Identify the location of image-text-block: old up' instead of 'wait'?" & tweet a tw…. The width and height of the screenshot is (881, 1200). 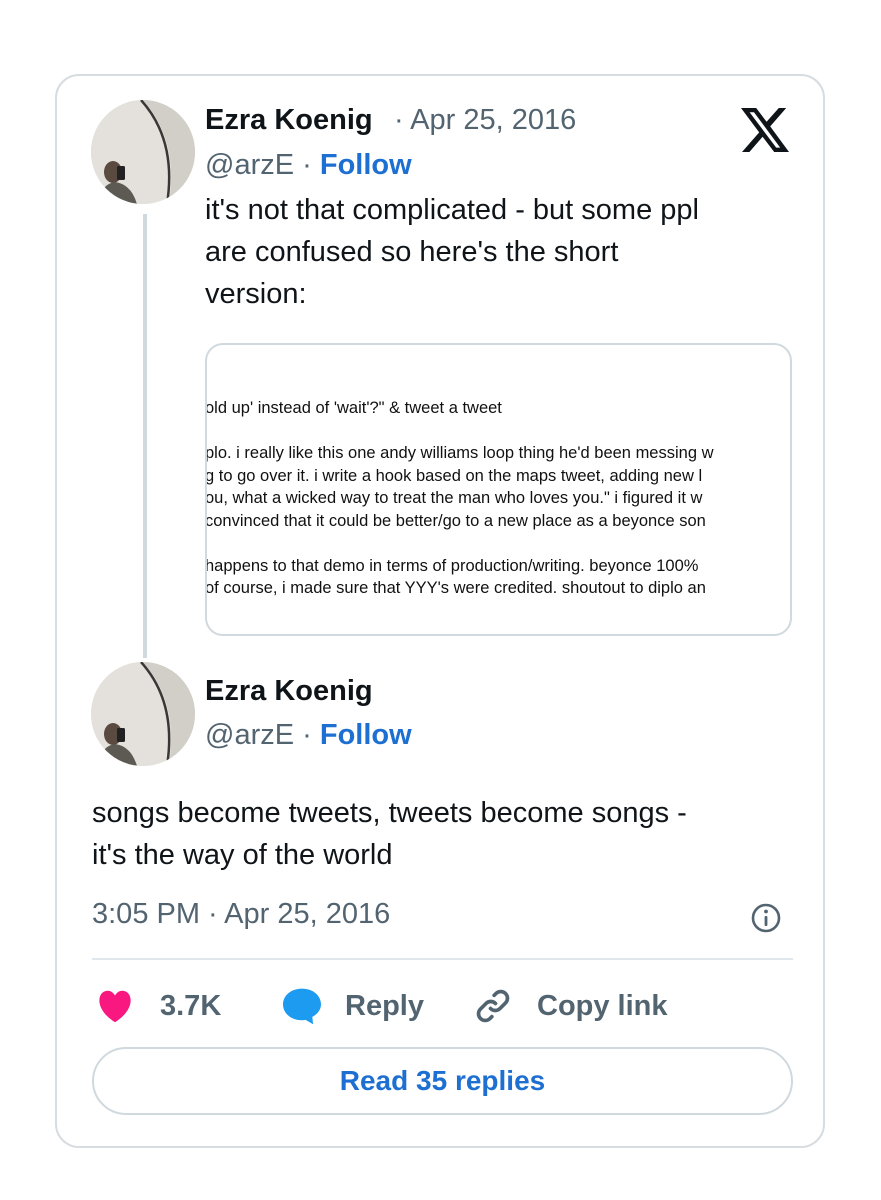
(497, 498).